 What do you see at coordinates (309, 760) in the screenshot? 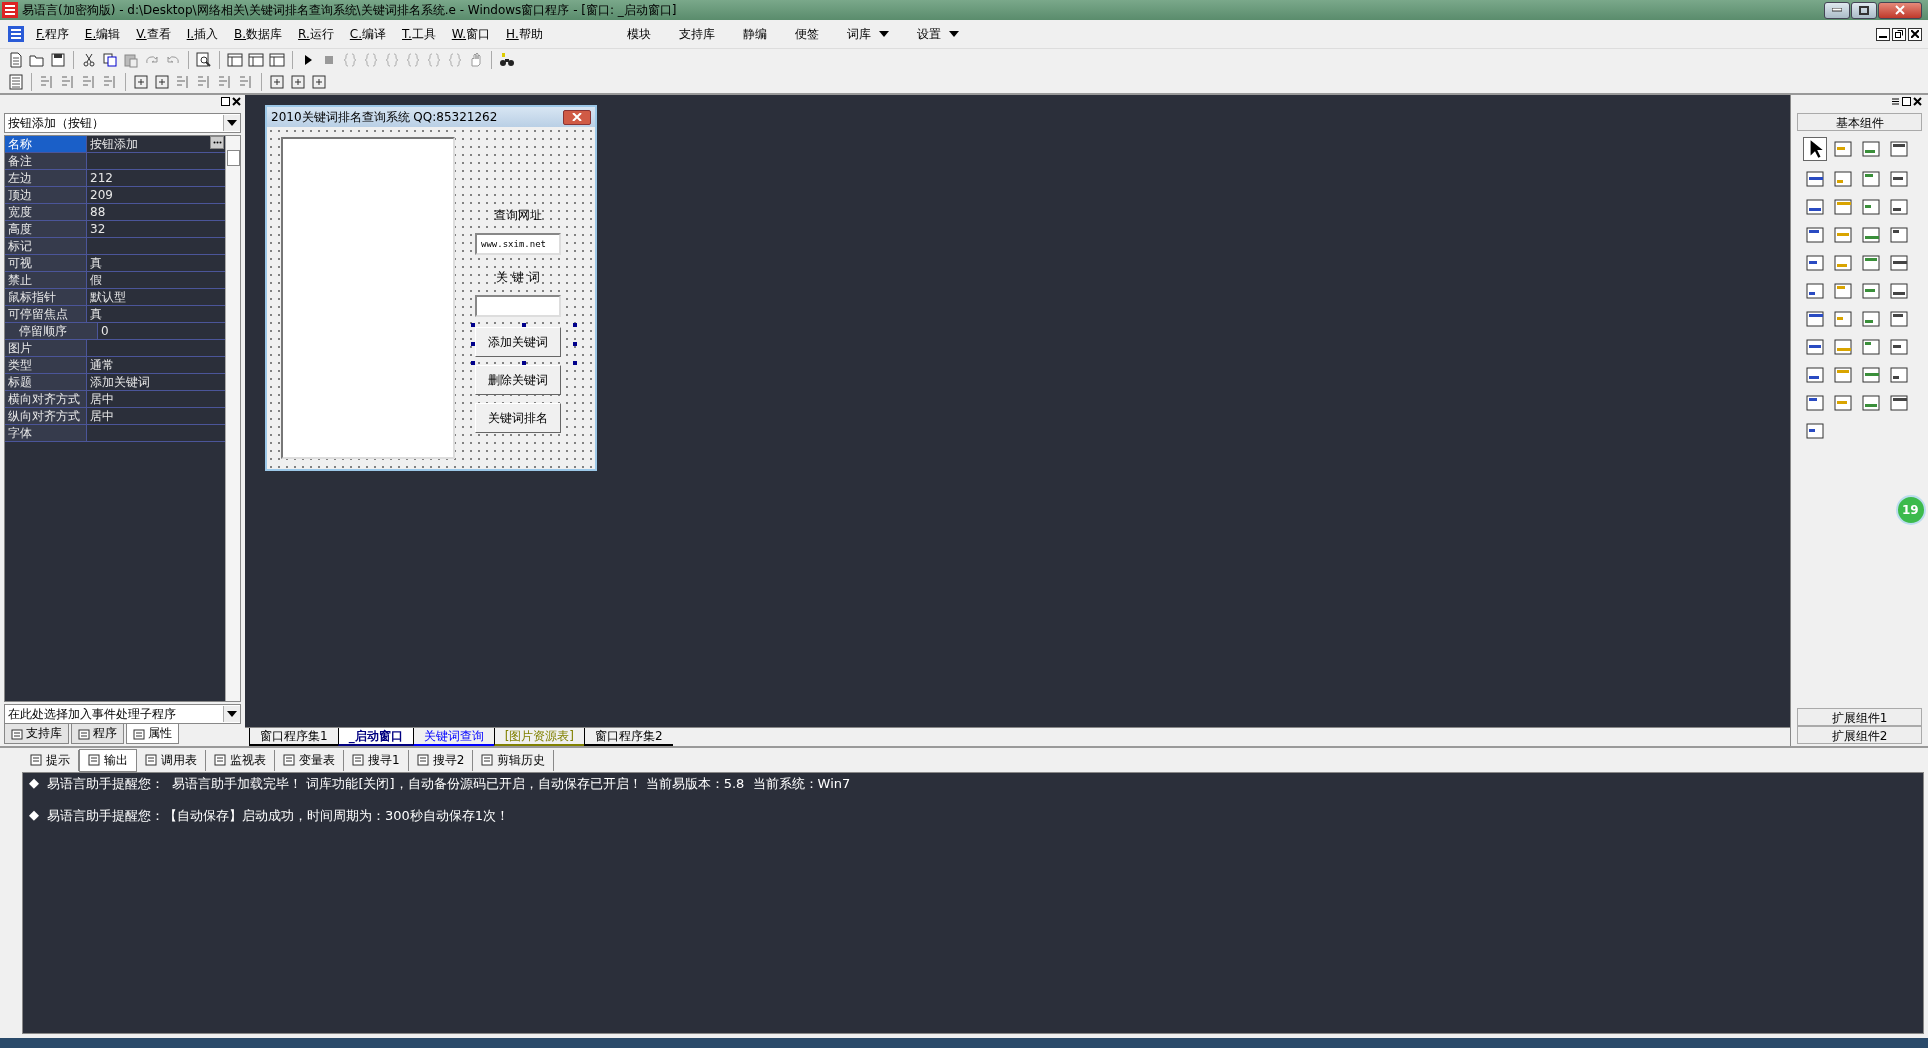
I see `output-tab: 变量表` at bounding box center [309, 760].